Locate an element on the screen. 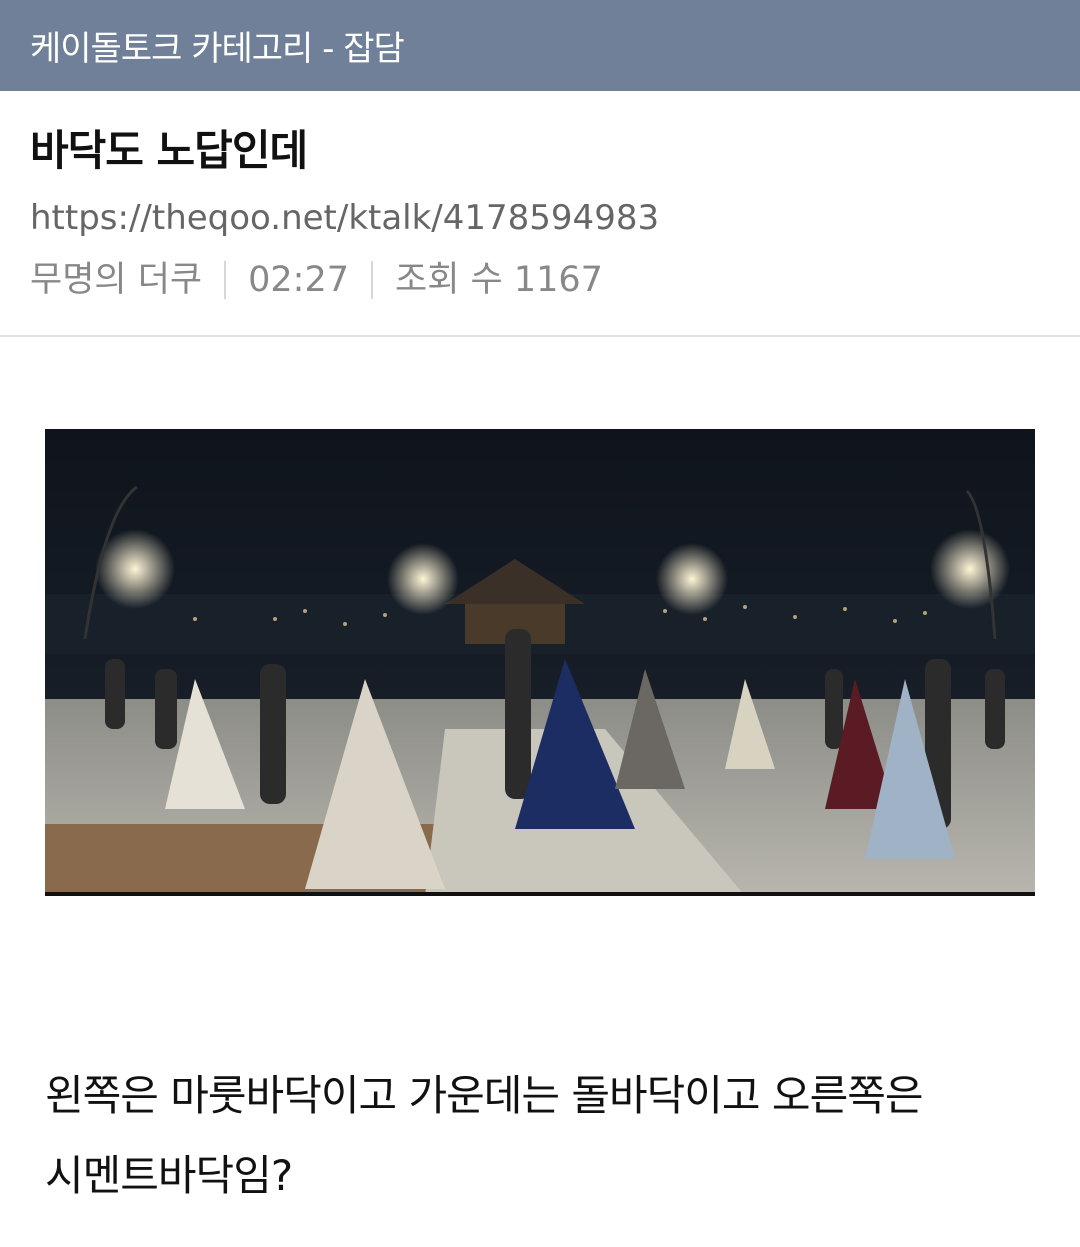 Image resolution: width=1080 pixels, height=1247 pixels. author-name: 무명의 더쿠 is located at coordinates (116, 280).